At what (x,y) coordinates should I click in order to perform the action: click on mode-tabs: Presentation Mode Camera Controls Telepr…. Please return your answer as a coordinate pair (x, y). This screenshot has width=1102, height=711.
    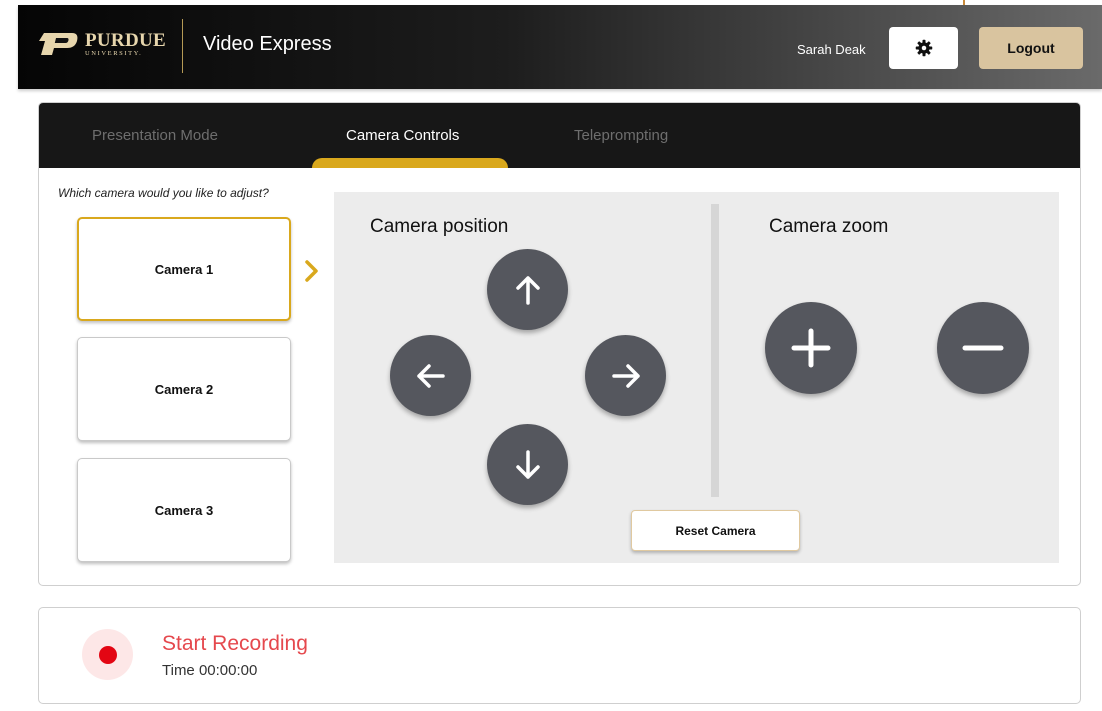
    Looking at the image, I should click on (559, 135).